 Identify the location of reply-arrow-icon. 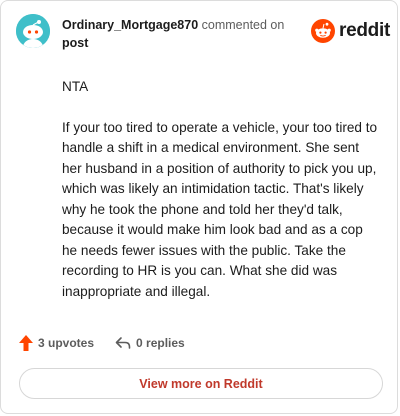
(123, 343).